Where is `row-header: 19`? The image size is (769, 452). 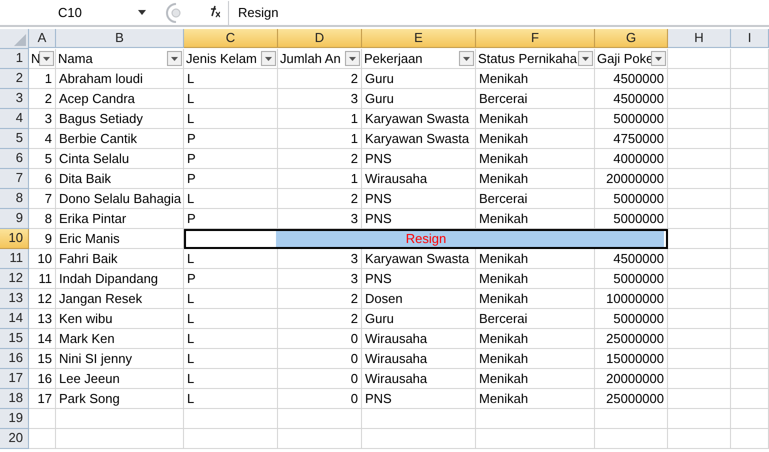 row-header: 19 is located at coordinates (14, 419).